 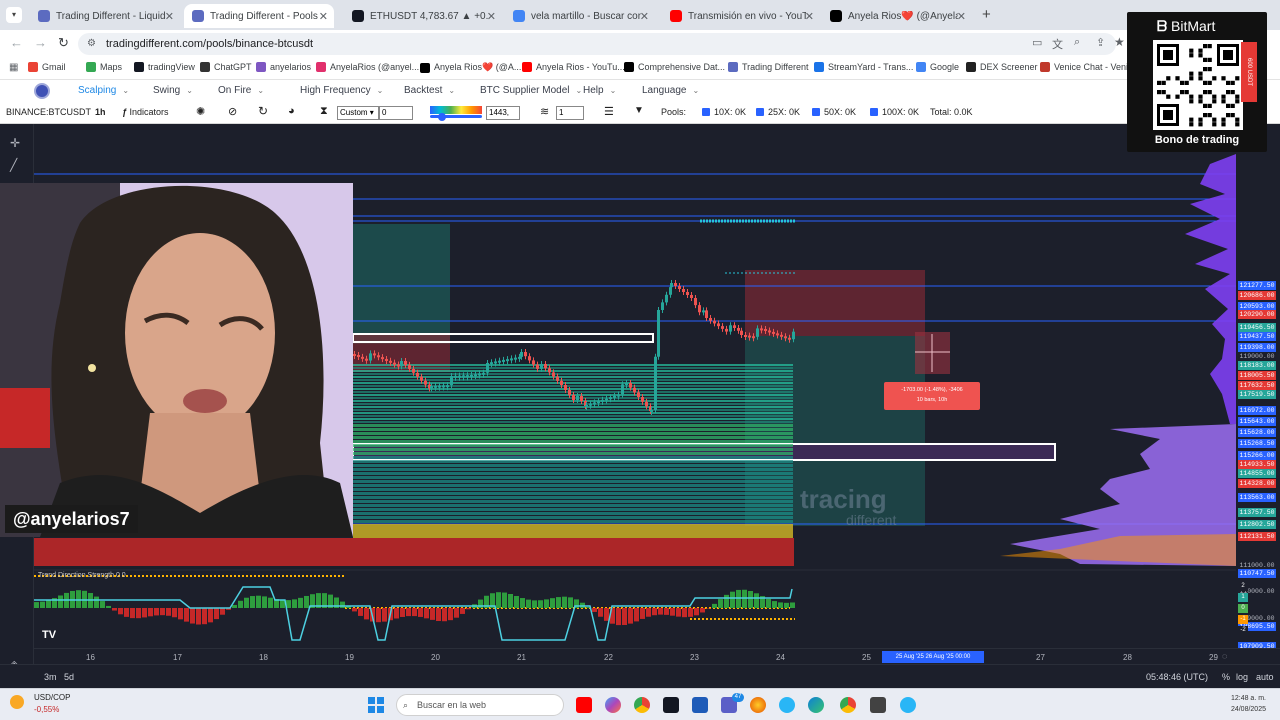 What do you see at coordinates (40, 42) in the screenshot?
I see `forward-icon: →` at bounding box center [40, 42].